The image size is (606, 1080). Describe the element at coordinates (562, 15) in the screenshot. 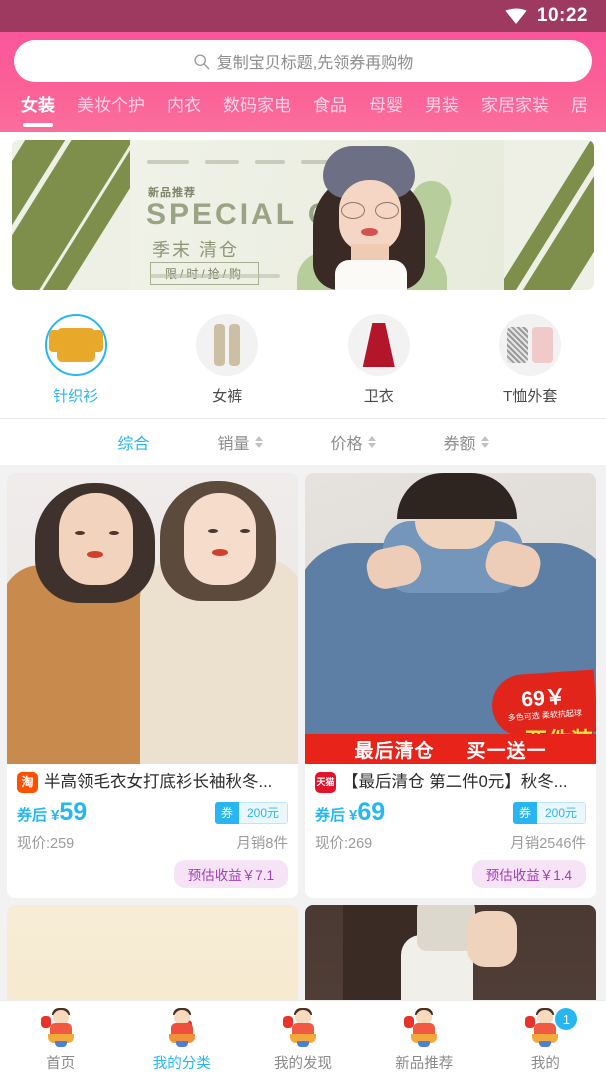

I see `status-bar-clock: 10:22` at that location.